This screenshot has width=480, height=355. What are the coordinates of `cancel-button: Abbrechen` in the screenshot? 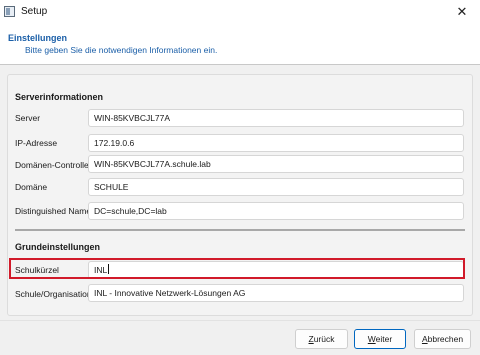 It's located at (442, 339).